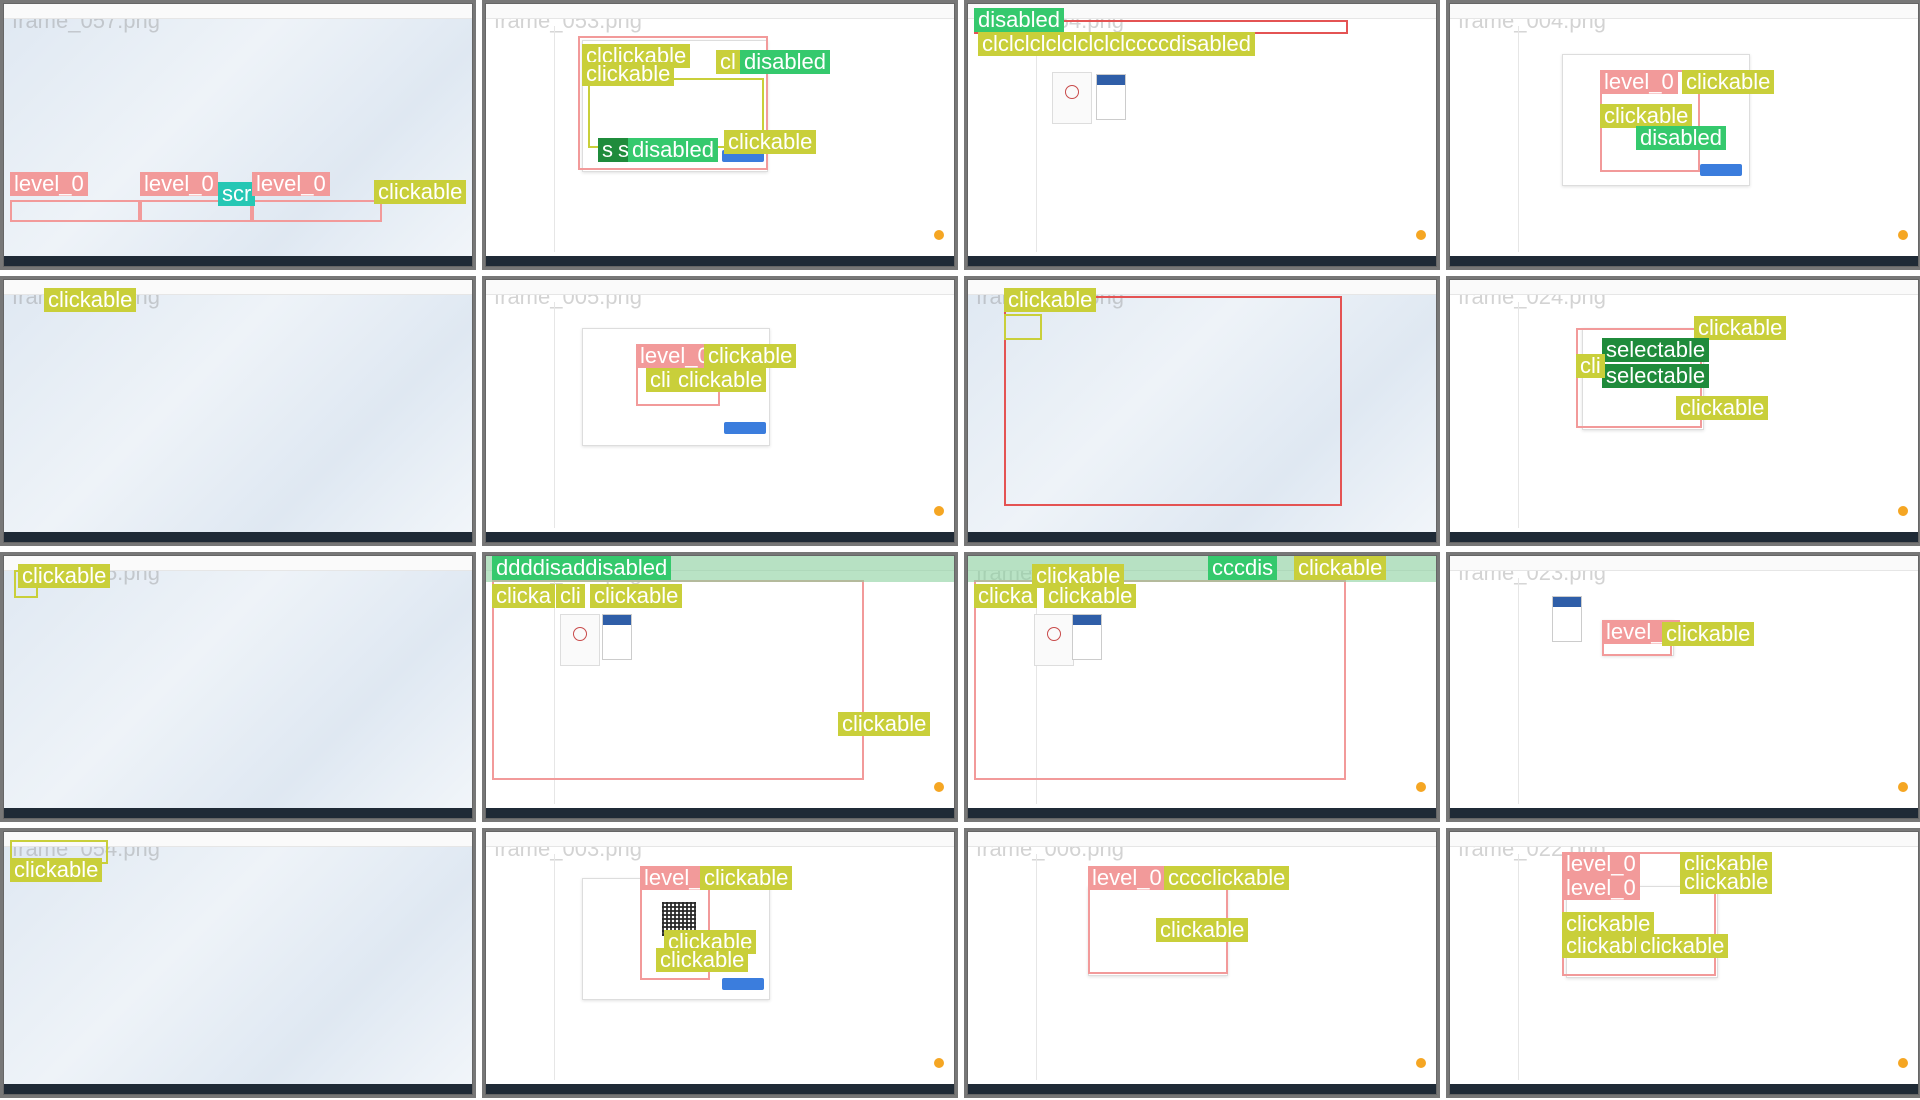 The image size is (1920, 1100). I want to click on tile-frame-055: frame_055.png clickable, so click(238, 687).